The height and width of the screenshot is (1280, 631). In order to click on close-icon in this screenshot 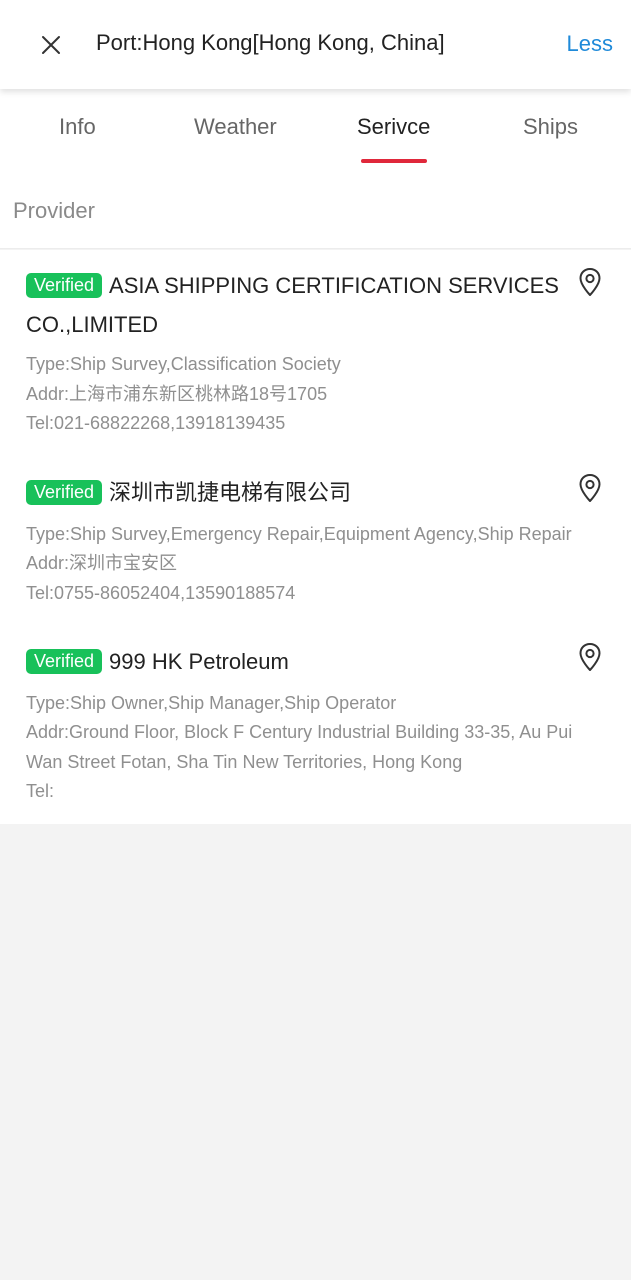, I will do `click(51, 45)`.